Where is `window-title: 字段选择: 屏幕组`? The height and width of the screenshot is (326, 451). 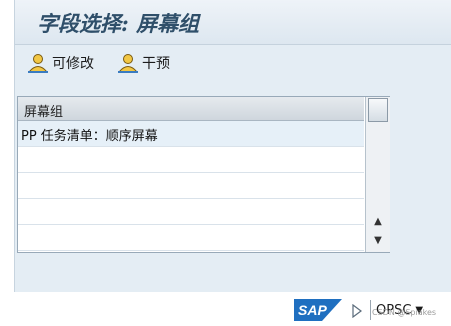 window-title: 字段选择: 屏幕组 is located at coordinates (118, 23).